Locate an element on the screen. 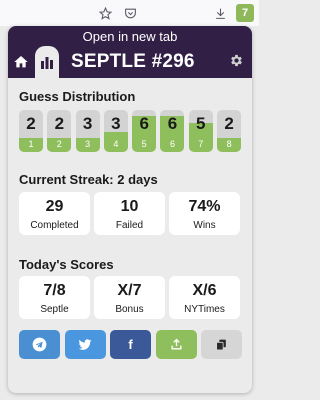 The height and width of the screenshot is (400, 320). score-card-bonus: X/7 Bonus is located at coordinates (129, 297).